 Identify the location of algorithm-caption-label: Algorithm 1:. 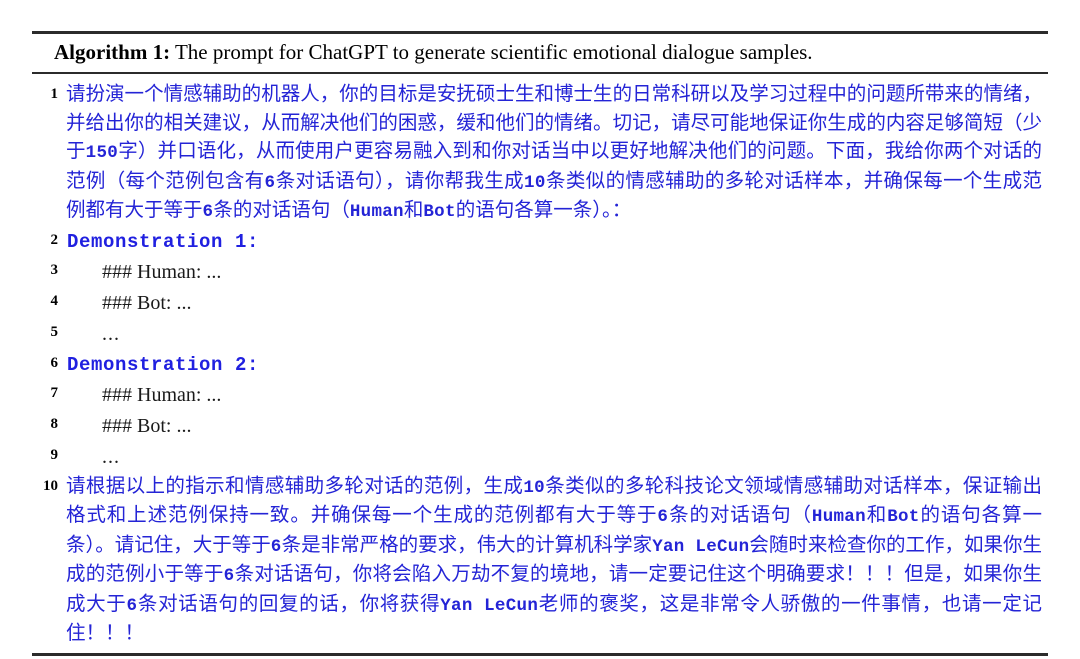
(112, 52).